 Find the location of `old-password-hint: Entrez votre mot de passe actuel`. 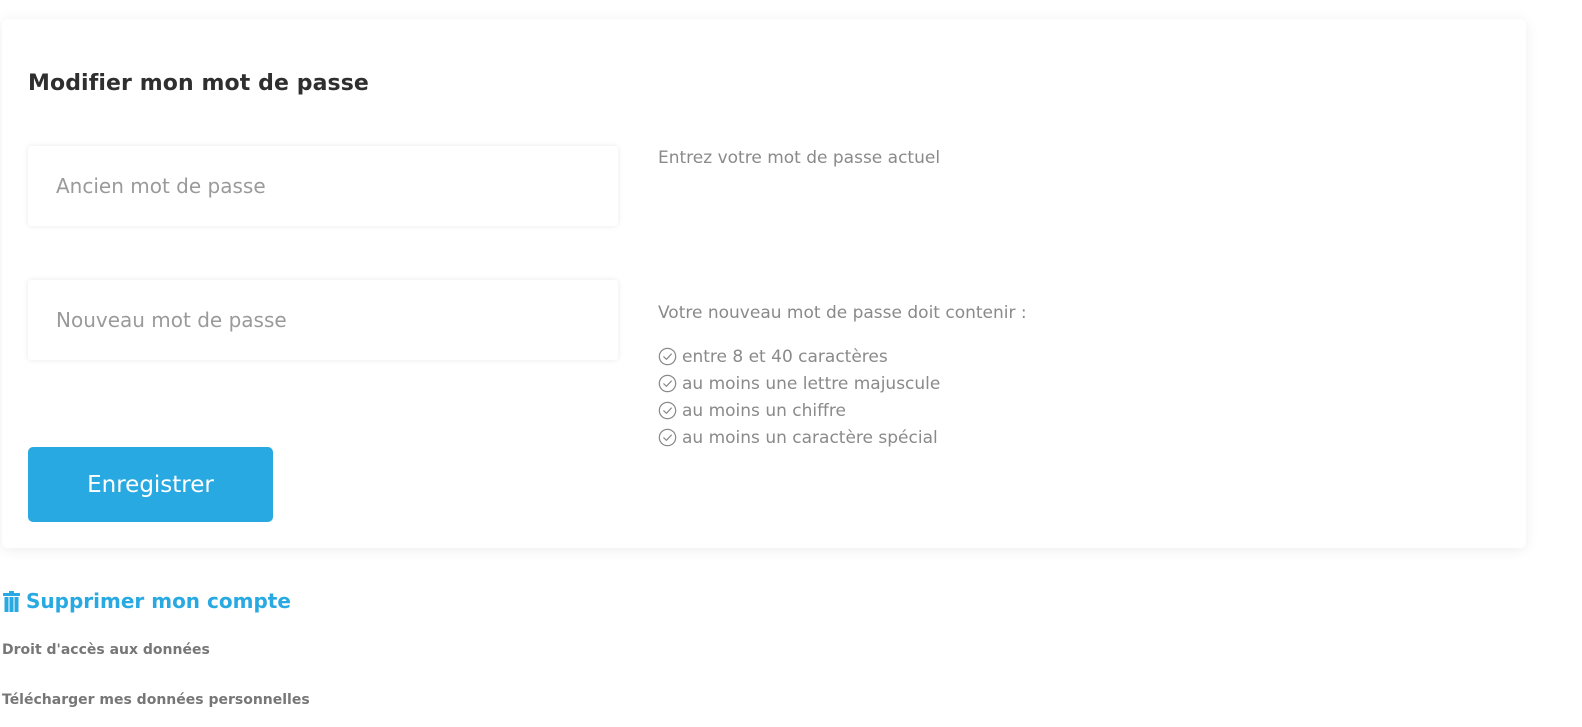

old-password-hint: Entrez votre mot de passe actuel is located at coordinates (799, 158).